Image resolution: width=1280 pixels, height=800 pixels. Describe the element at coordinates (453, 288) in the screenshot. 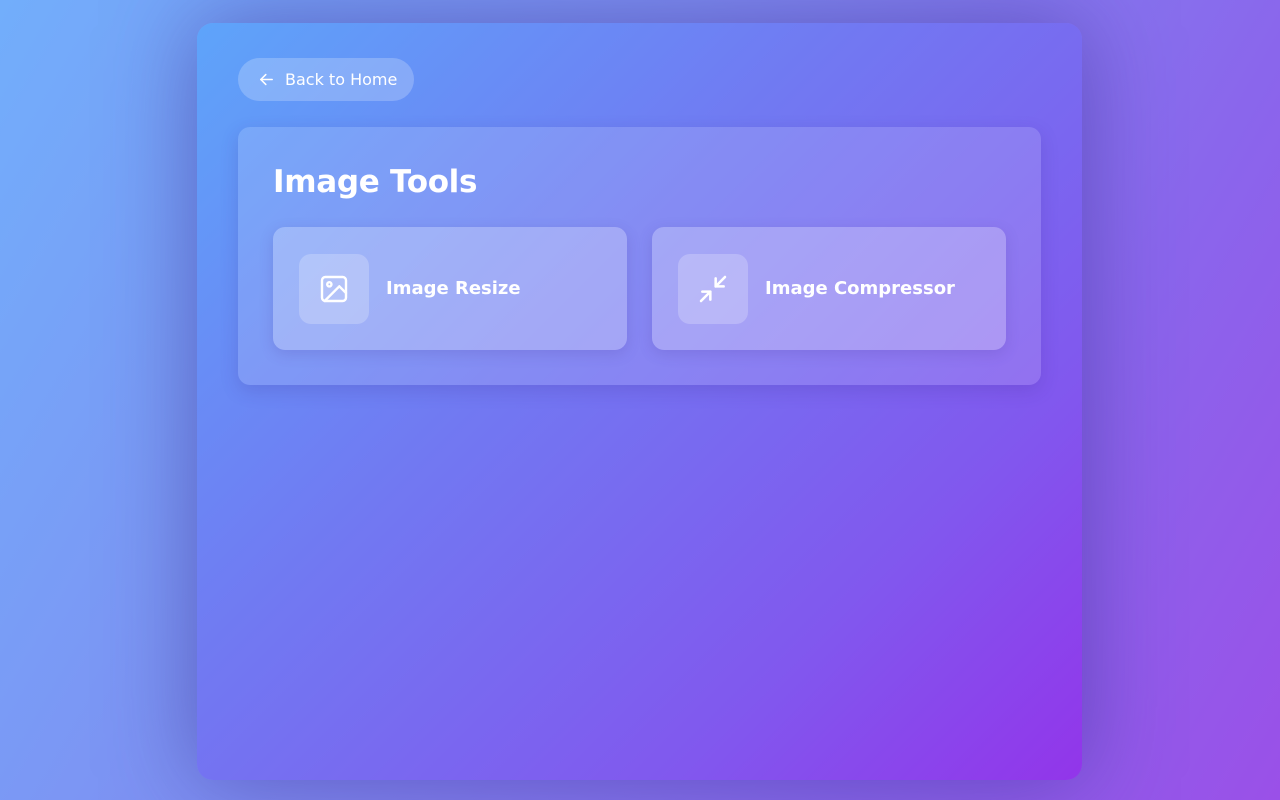

I see `image-resize-label: Image Resize` at that location.